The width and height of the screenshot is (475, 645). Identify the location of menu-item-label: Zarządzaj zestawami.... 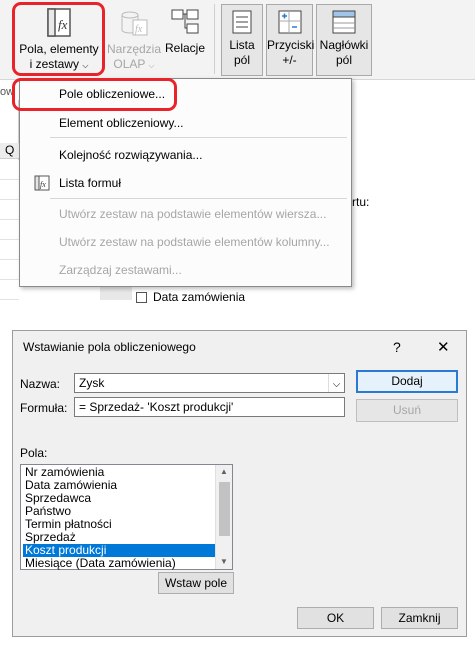
(120, 270).